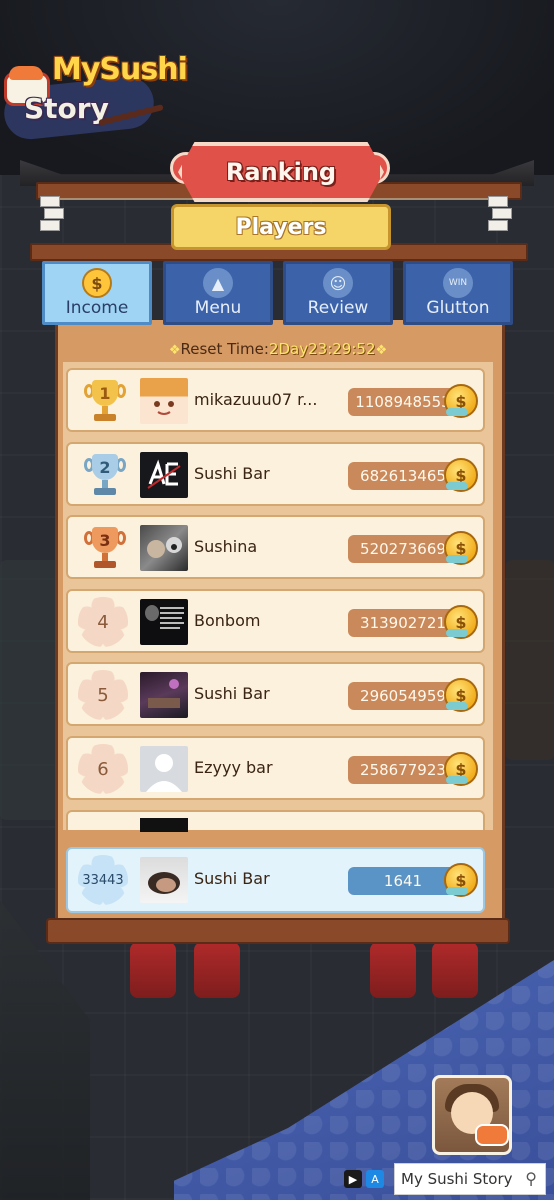 The image size is (554, 1200). What do you see at coordinates (66, 108) in the screenshot?
I see `logo-text-line2: Story` at bounding box center [66, 108].